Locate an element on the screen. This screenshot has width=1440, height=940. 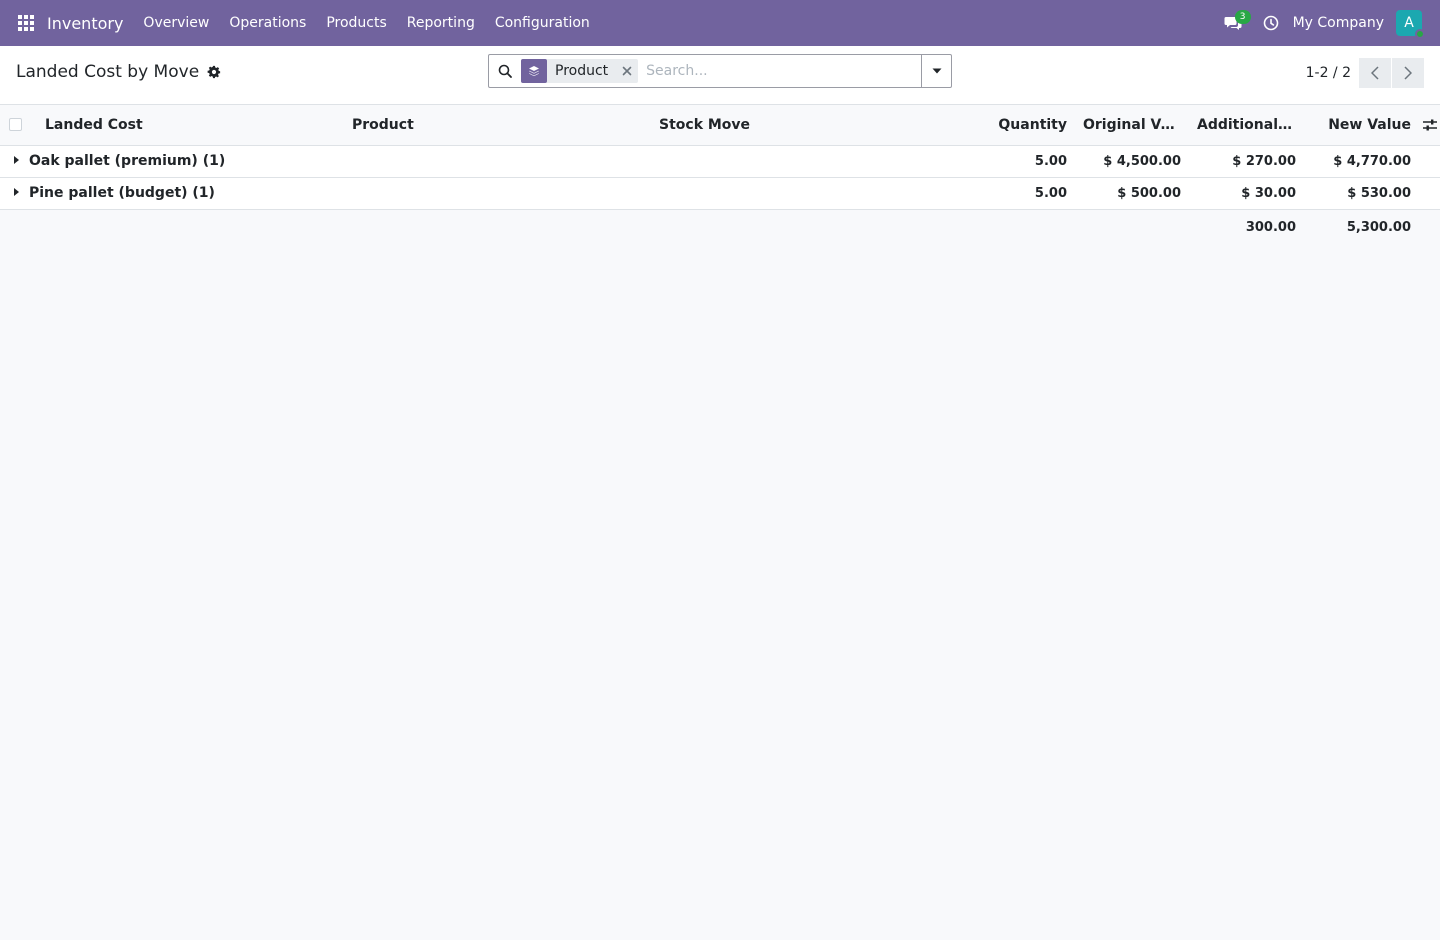
menu-operations: Operations is located at coordinates (267, 23).